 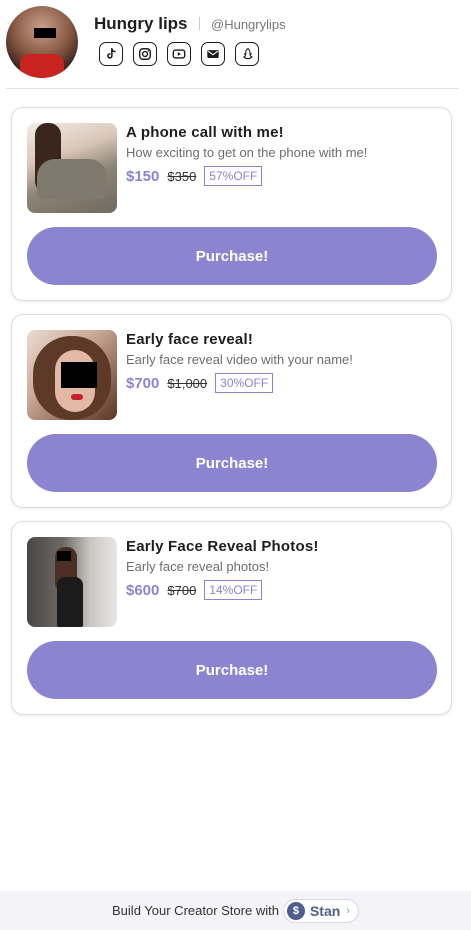 What do you see at coordinates (187, 383) in the screenshot?
I see `product-old-price: $1,000` at bounding box center [187, 383].